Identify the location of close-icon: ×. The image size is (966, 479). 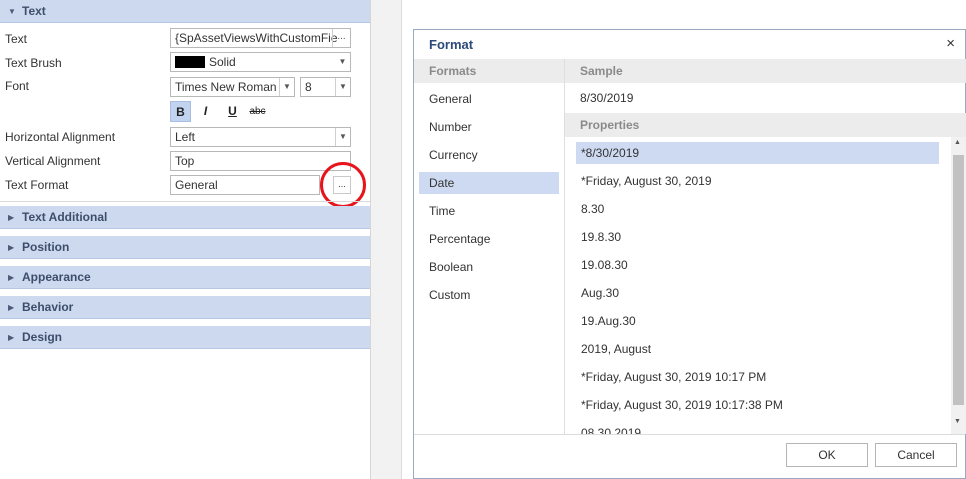
(950, 43).